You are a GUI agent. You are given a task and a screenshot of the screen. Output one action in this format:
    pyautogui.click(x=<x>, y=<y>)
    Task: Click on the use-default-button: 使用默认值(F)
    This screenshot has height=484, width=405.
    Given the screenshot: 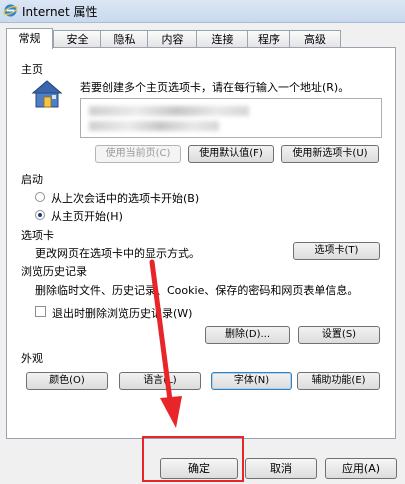 What is the action you would take?
    pyautogui.click(x=231, y=154)
    